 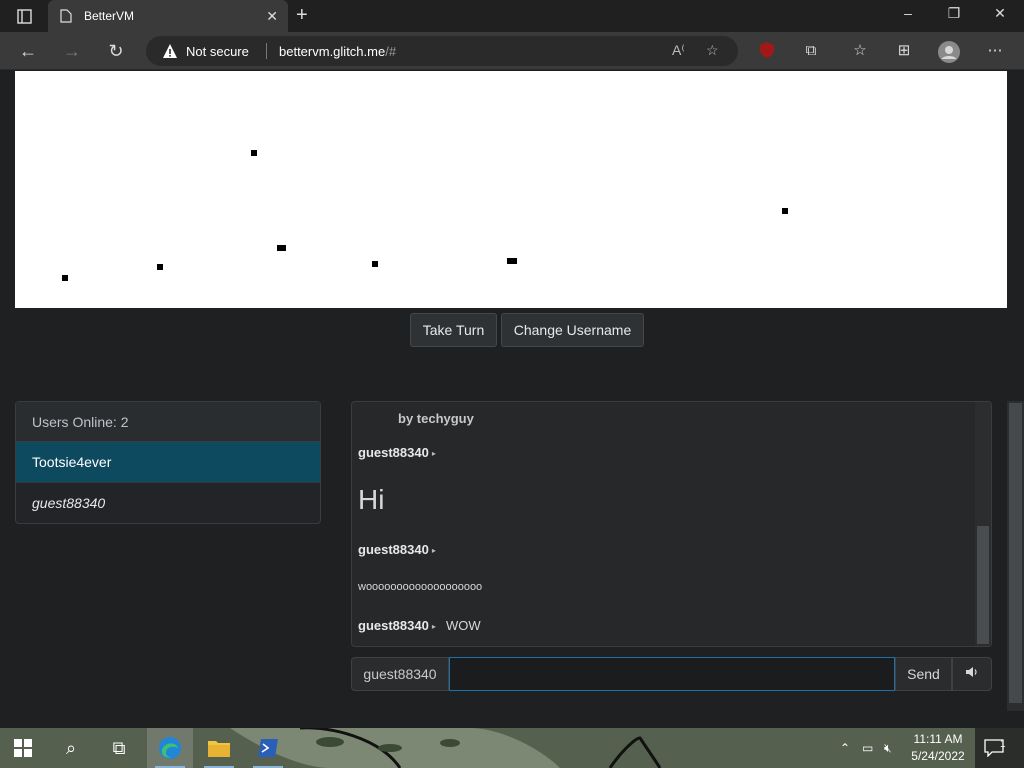 What do you see at coordinates (949, 52) in the screenshot?
I see `profile-avatar` at bounding box center [949, 52].